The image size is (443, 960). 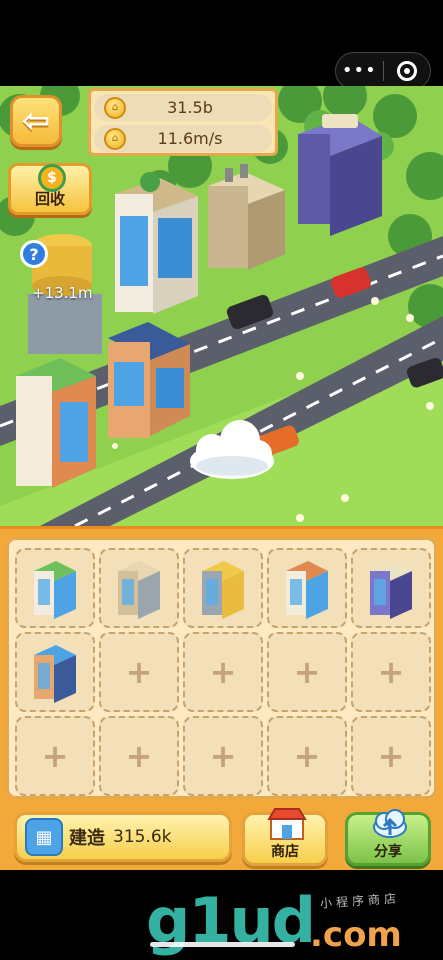 What do you see at coordinates (34, 254) in the screenshot?
I see `help-icon: ?` at bounding box center [34, 254].